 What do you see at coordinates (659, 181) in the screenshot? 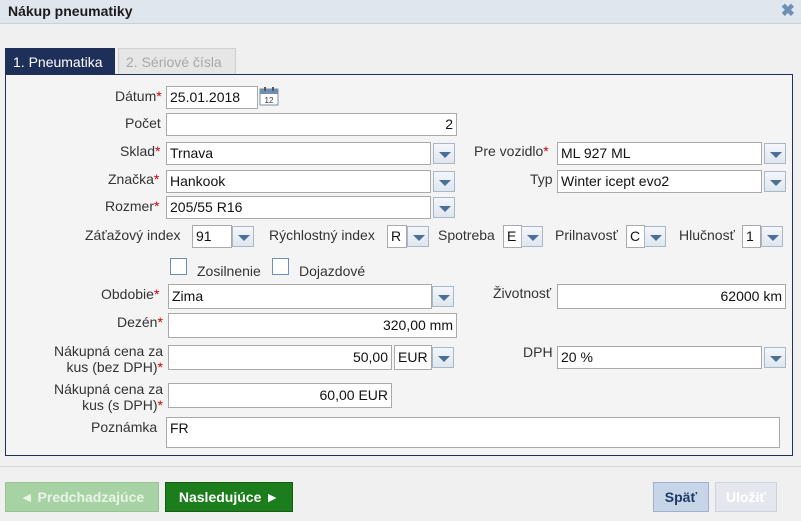
I see `typ-select: Winter icept evo2` at bounding box center [659, 181].